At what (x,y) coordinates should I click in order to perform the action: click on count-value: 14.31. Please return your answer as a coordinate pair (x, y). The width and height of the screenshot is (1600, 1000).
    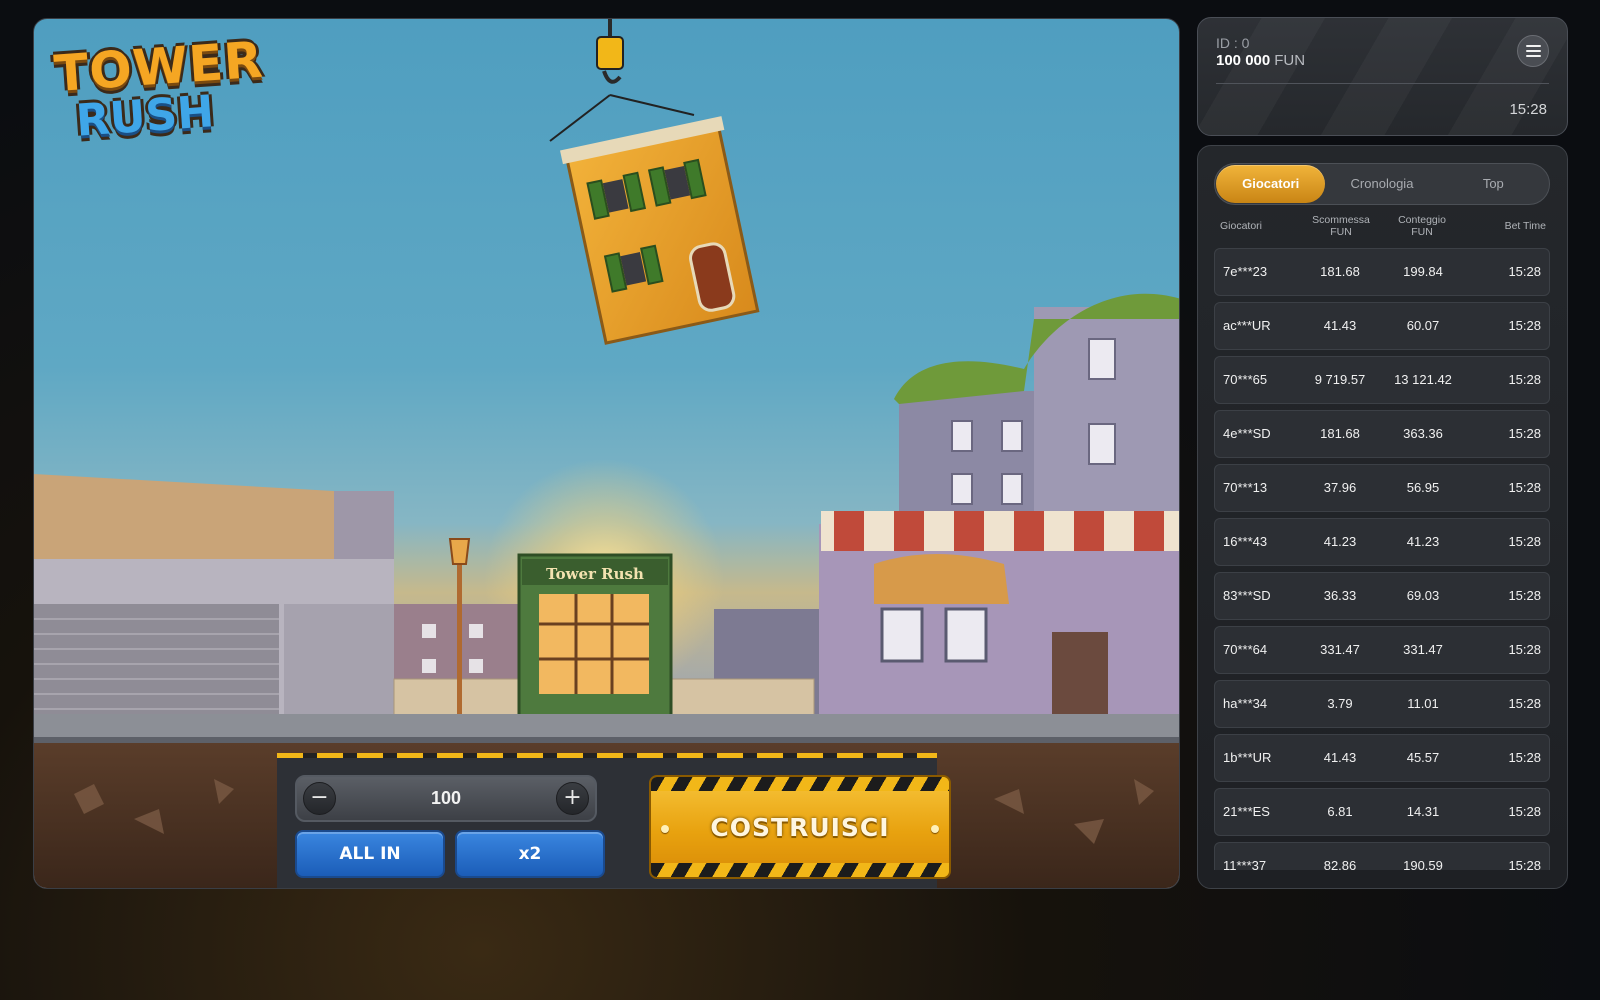
    Looking at the image, I should click on (1423, 811).